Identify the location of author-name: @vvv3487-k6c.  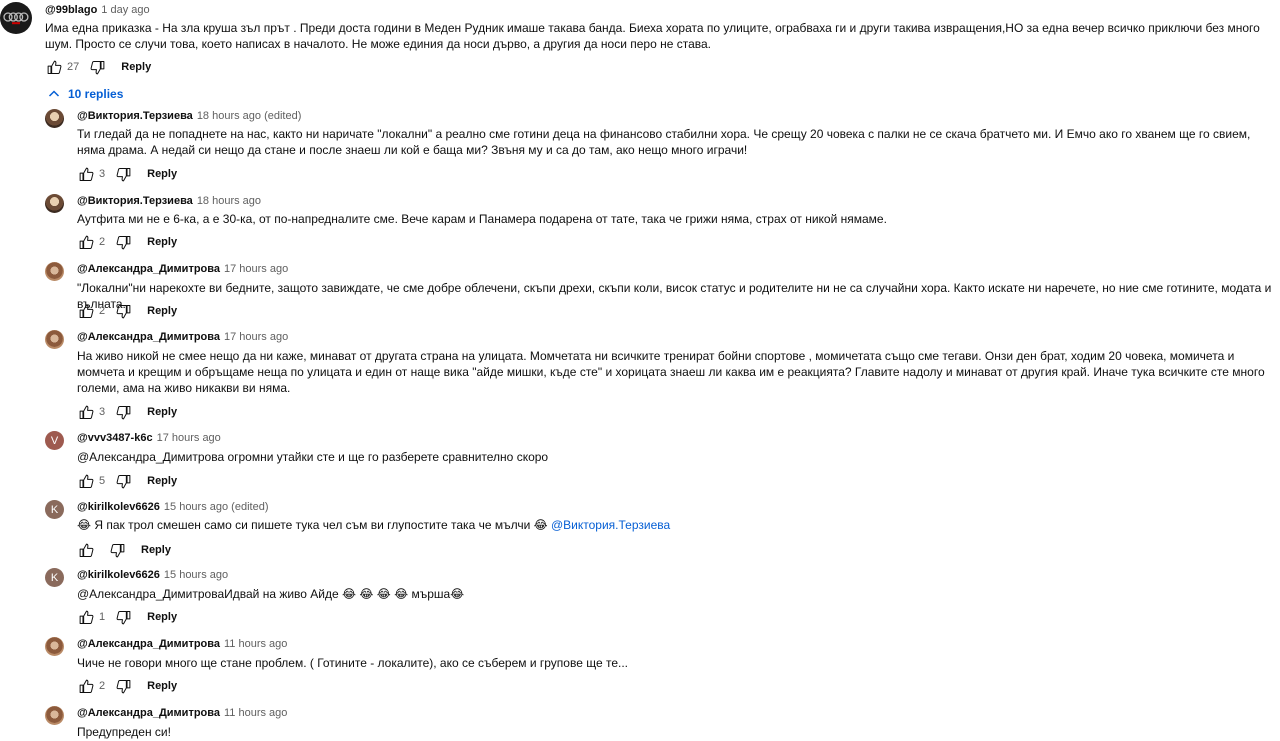
(115, 438).